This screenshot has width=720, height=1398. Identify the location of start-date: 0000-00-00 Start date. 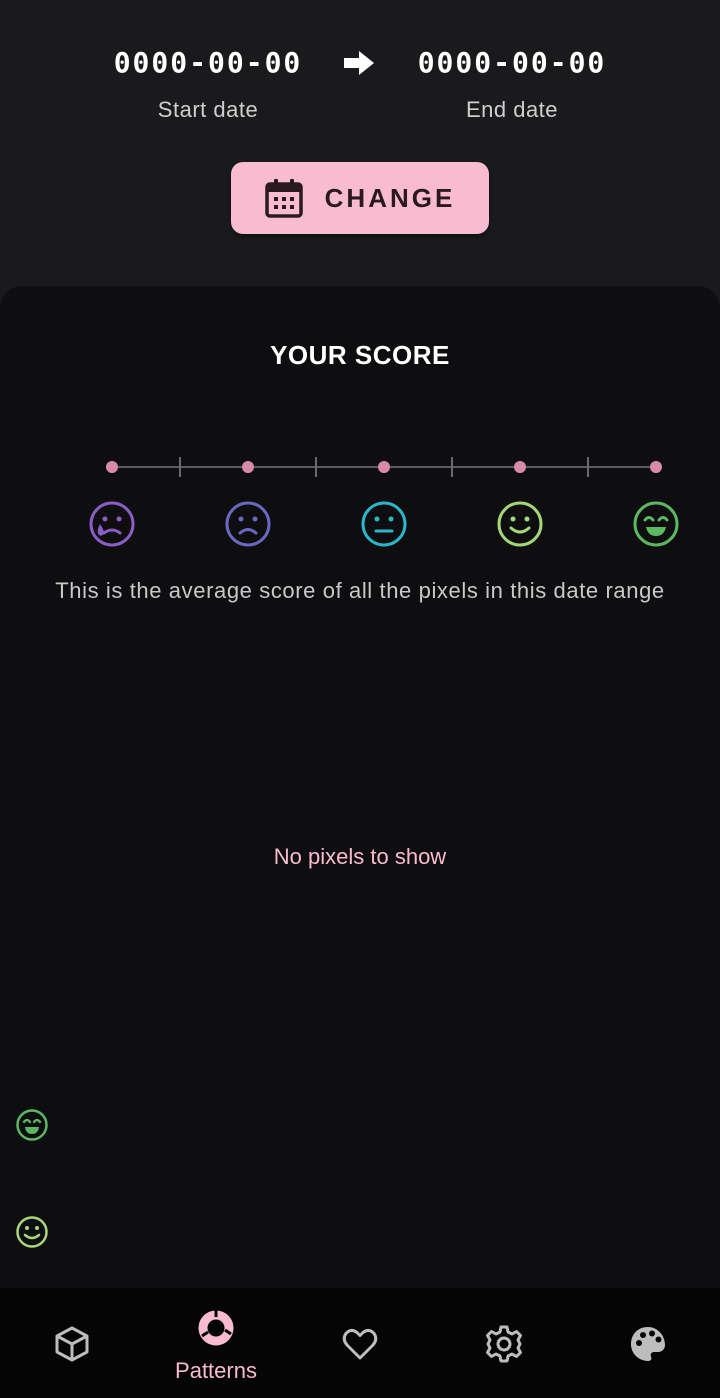
(208, 84).